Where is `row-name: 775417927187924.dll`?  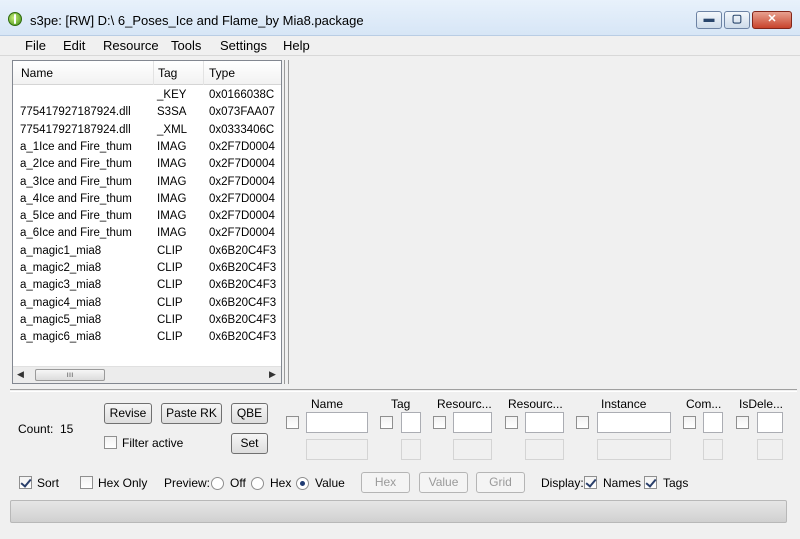
row-name: 775417927187924.dll is located at coordinates (75, 112).